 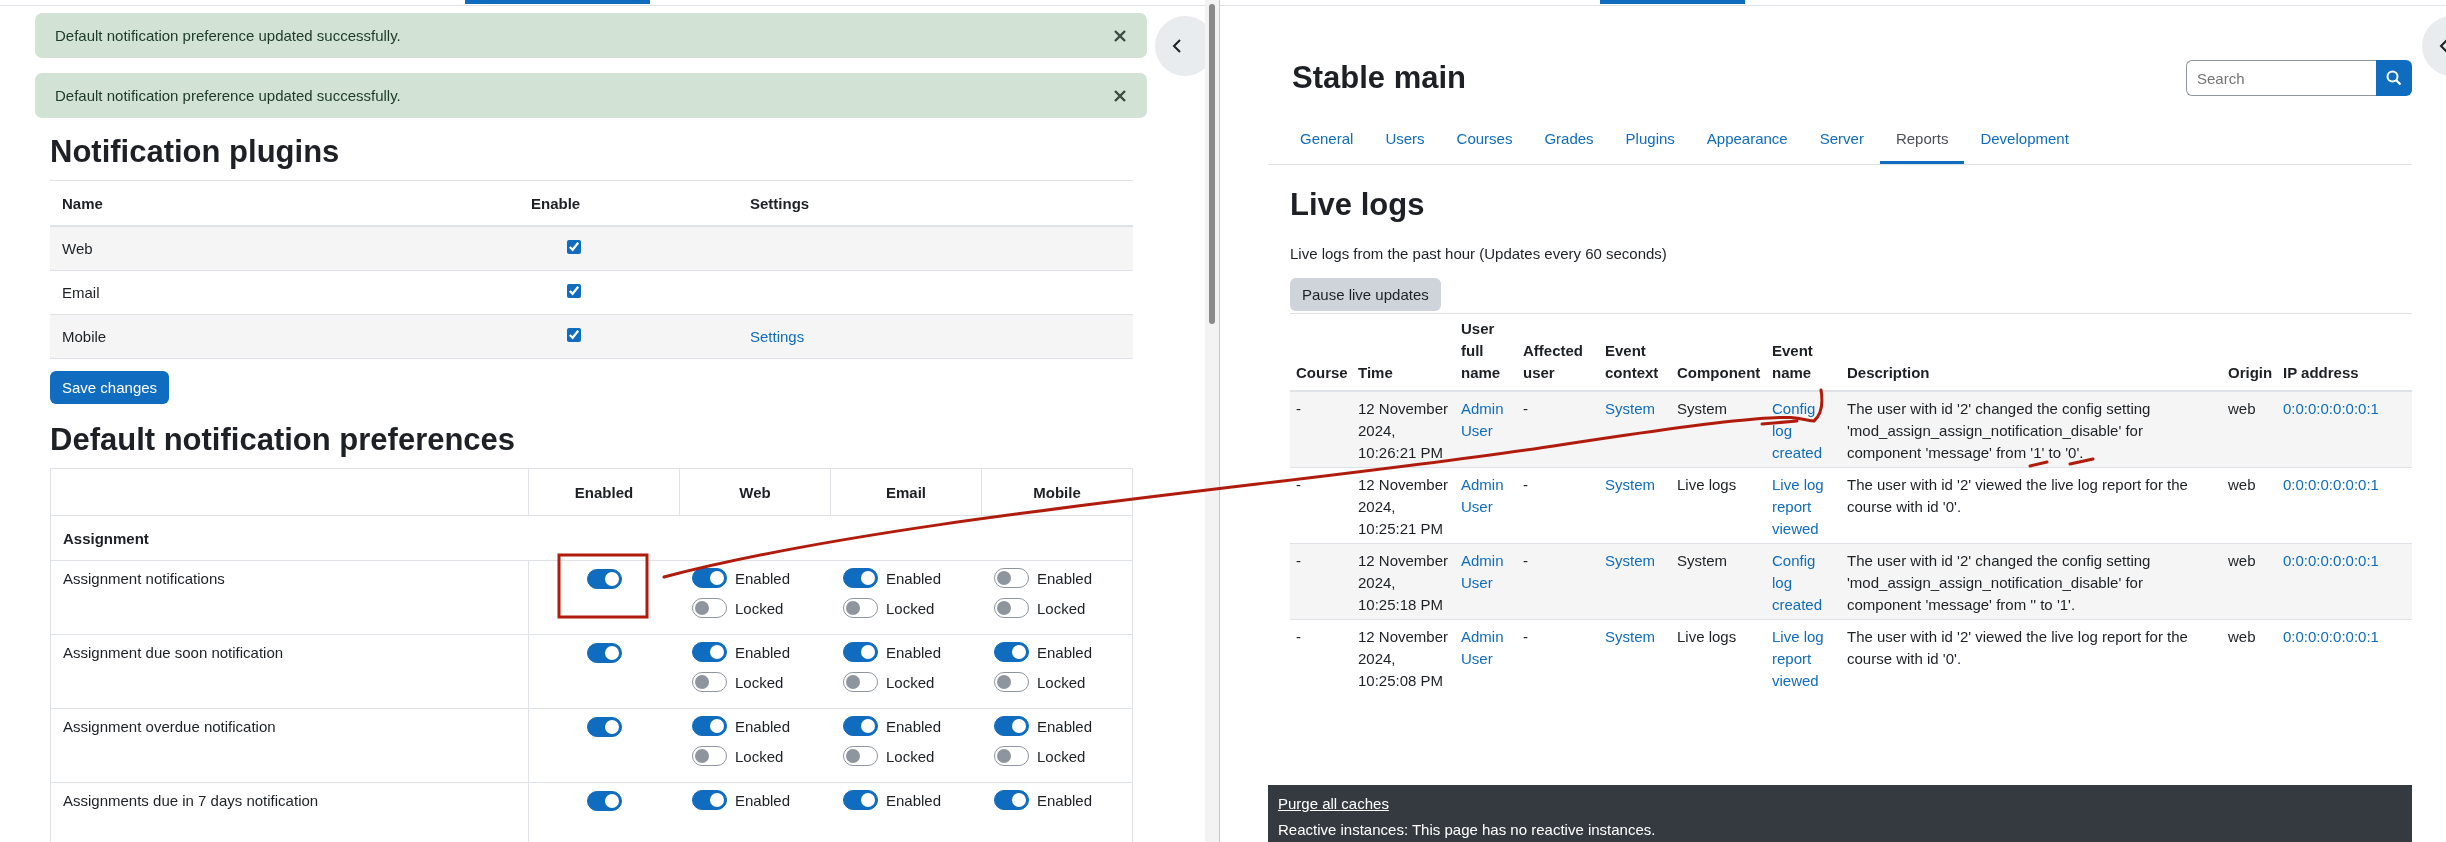 What do you see at coordinates (1405, 140) in the screenshot?
I see `nav-tab: Users` at bounding box center [1405, 140].